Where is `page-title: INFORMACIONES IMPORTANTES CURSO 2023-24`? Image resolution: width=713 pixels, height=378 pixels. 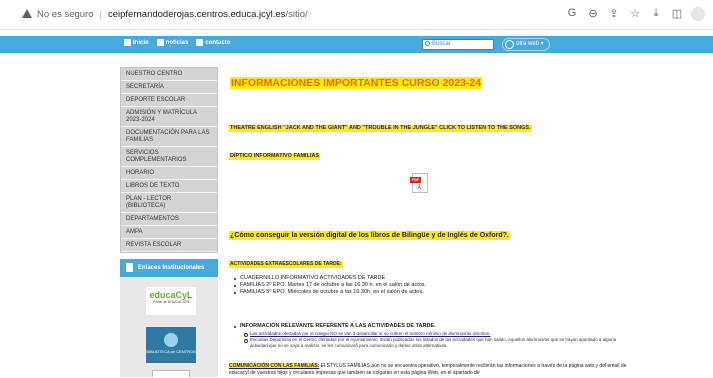 page-title: INFORMACIONES IMPORTANTES CURSO 2023-24 is located at coordinates (356, 83).